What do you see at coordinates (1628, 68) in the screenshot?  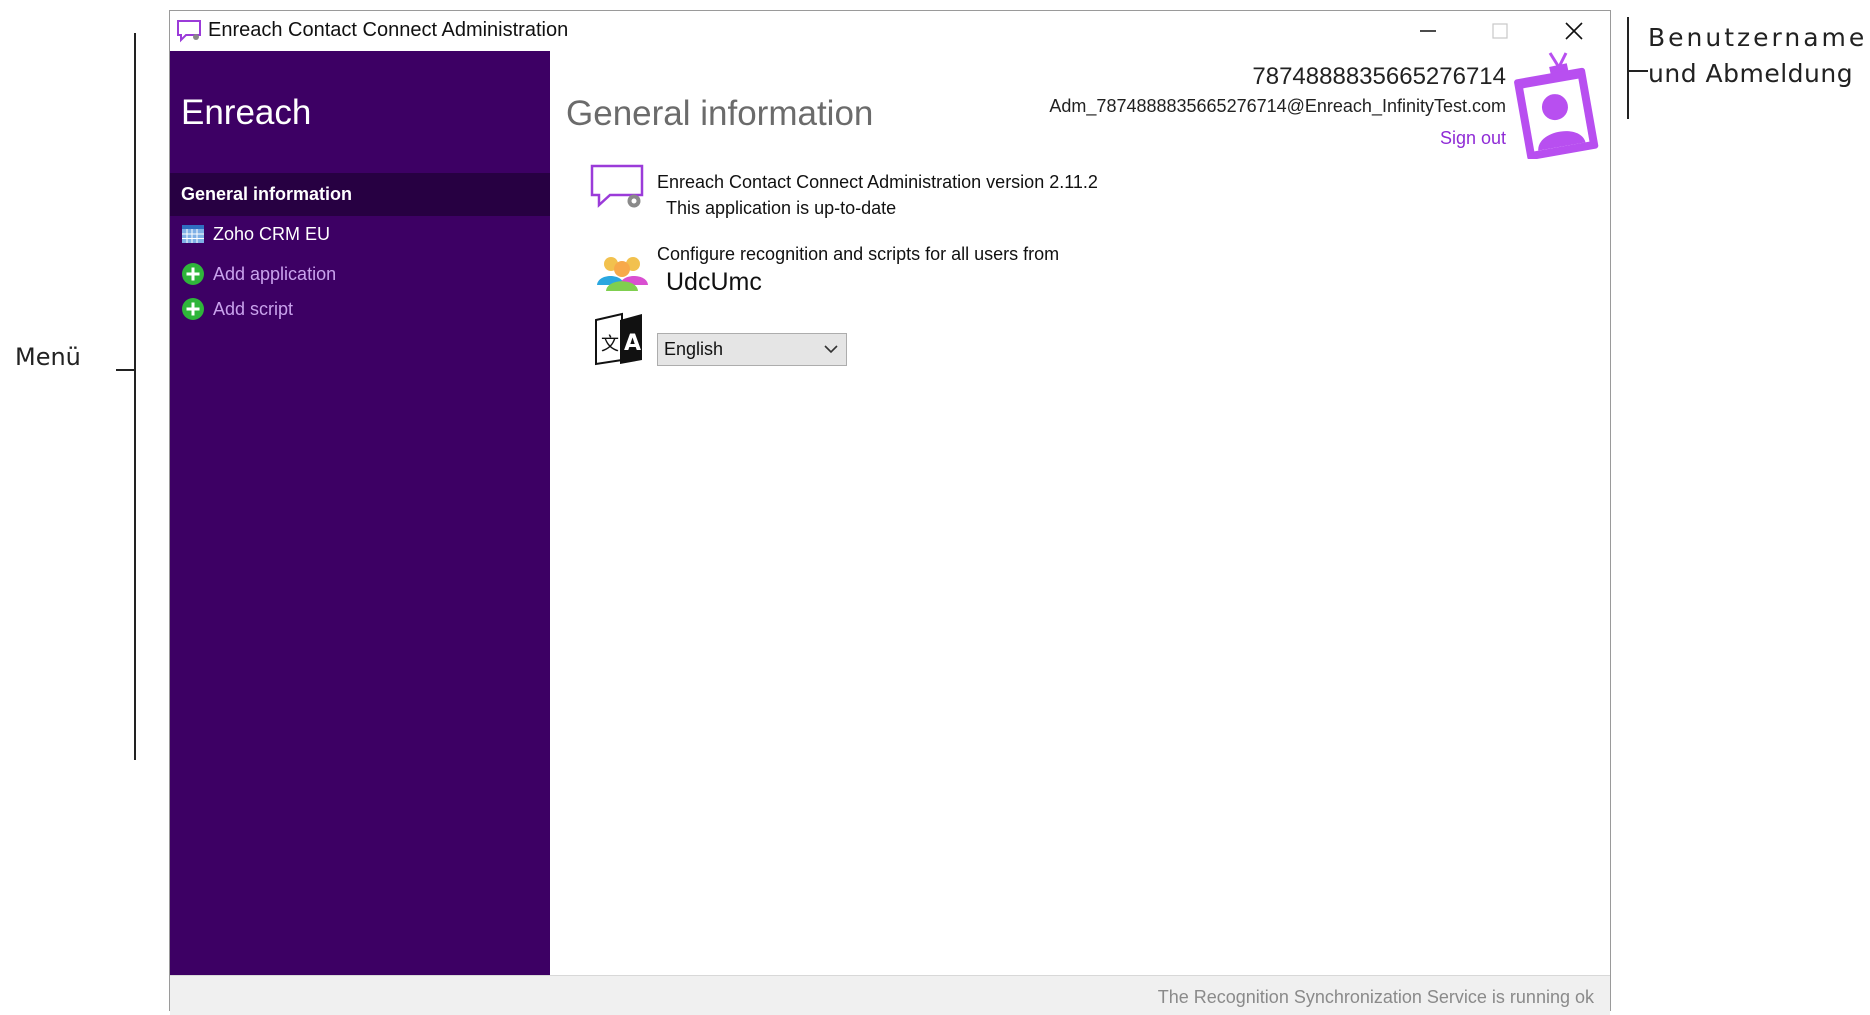 I see `user-annotation-vertical-line` at bounding box center [1628, 68].